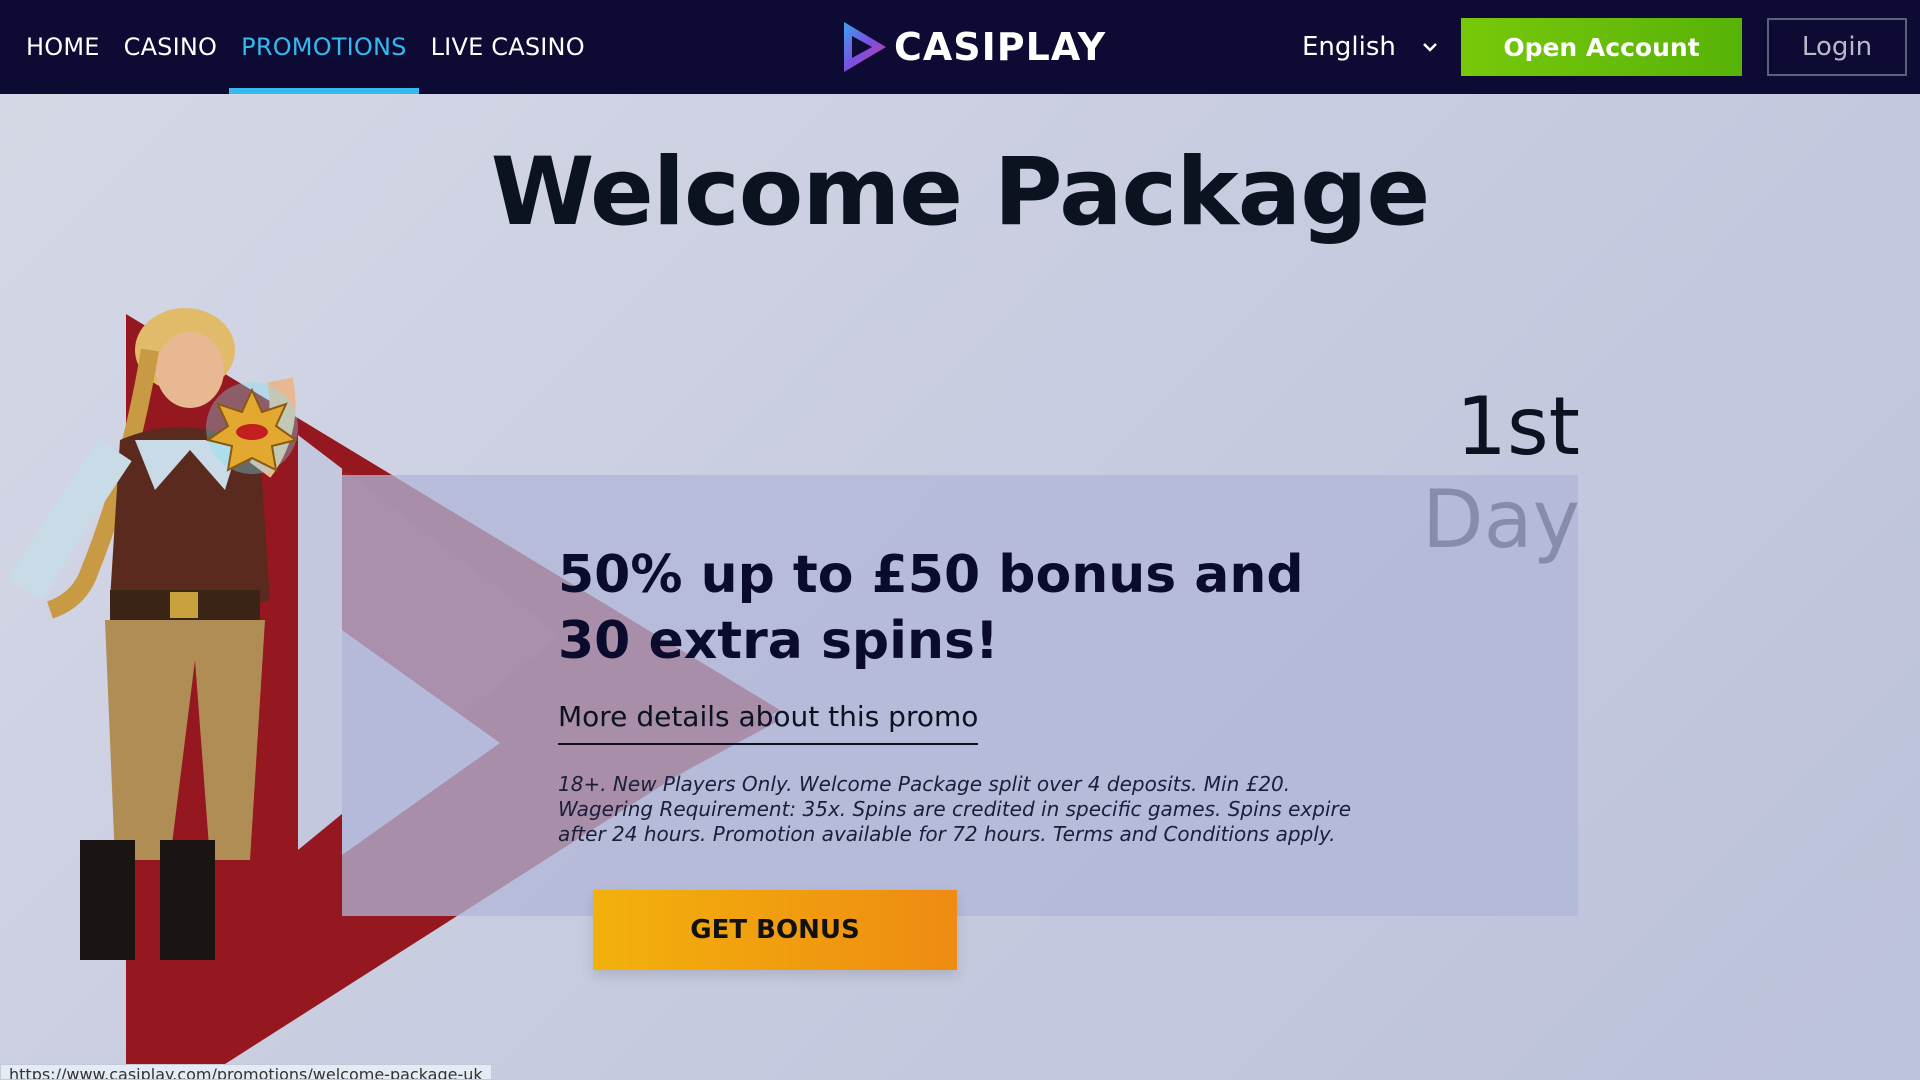  What do you see at coordinates (931, 608) in the screenshot?
I see `promo-headline: 50% up to £50 bonus and 30 extra spins!` at bounding box center [931, 608].